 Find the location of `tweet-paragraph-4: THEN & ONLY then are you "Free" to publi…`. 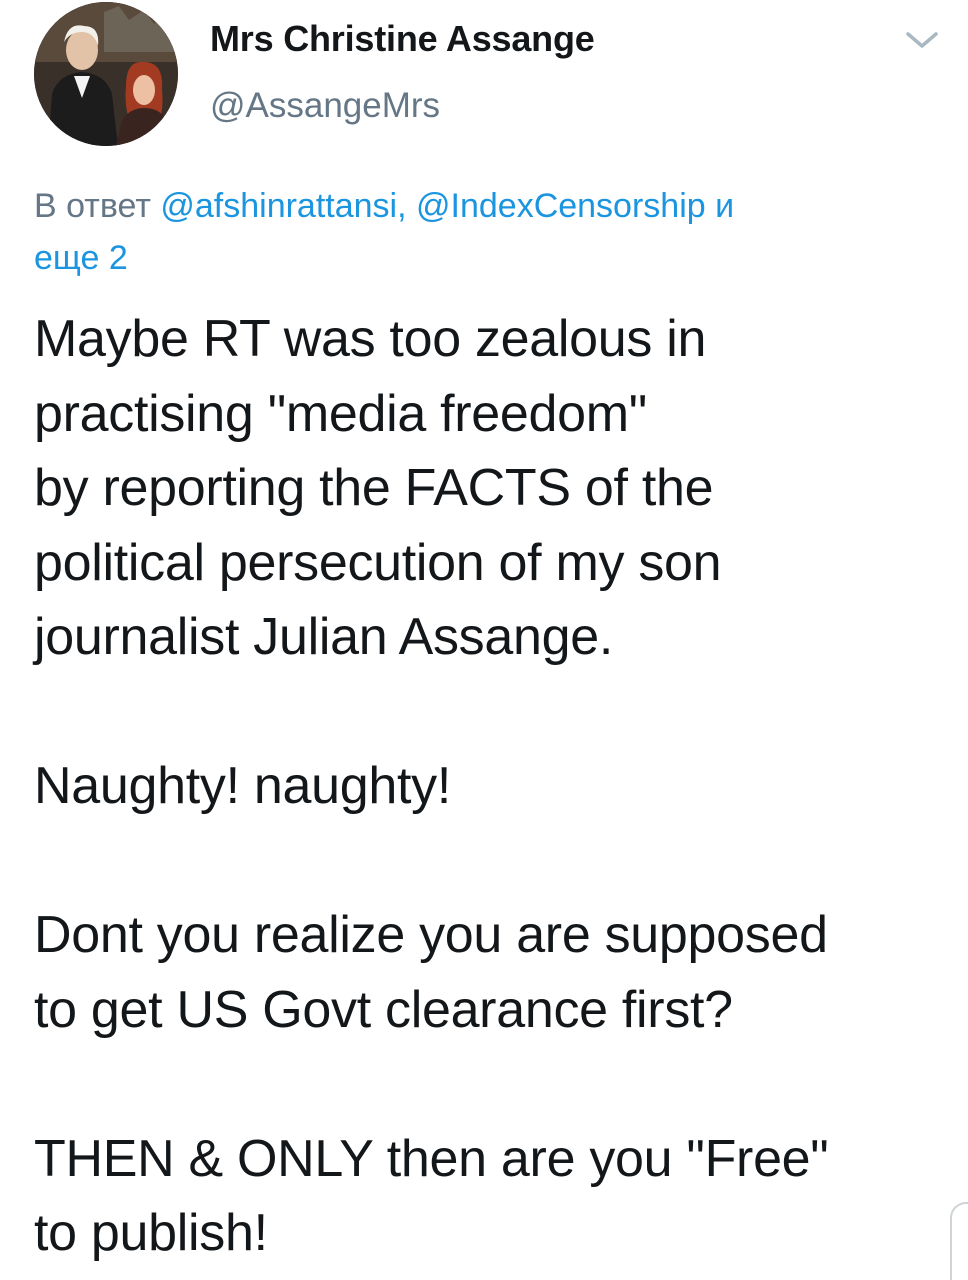

tweet-paragraph-4: THEN & ONLY then are you "Free" to publi… is located at coordinates (431, 1196).